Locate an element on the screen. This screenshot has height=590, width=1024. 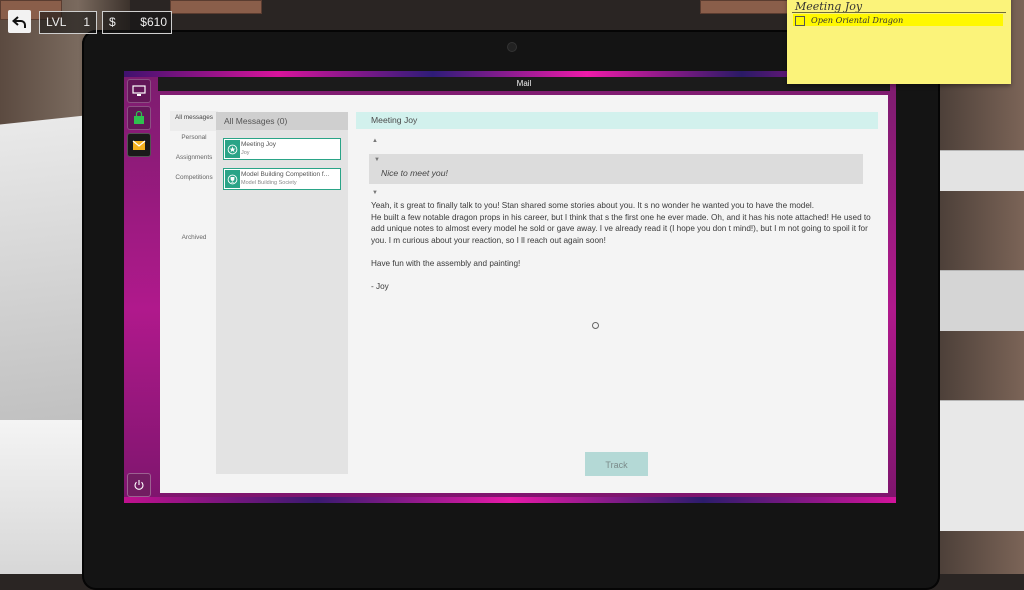
folder-personal: Personal is located at coordinates (194, 141).